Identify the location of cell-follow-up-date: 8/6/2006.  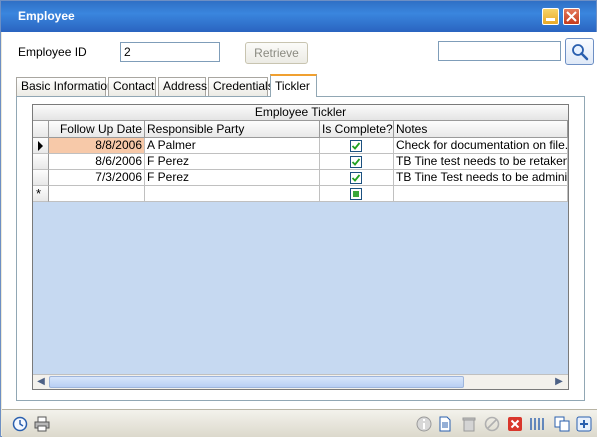
(97, 162).